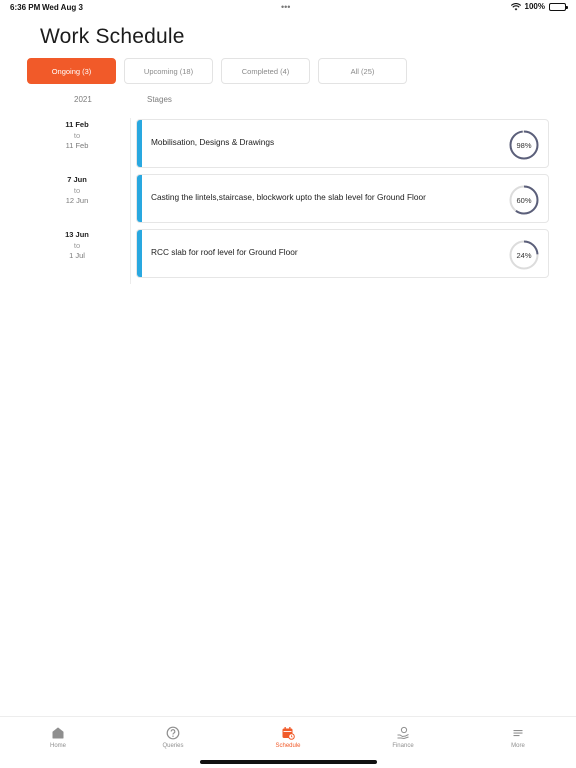 The image size is (576, 768). What do you see at coordinates (403, 746) in the screenshot?
I see `tabbar-label: Finance` at bounding box center [403, 746].